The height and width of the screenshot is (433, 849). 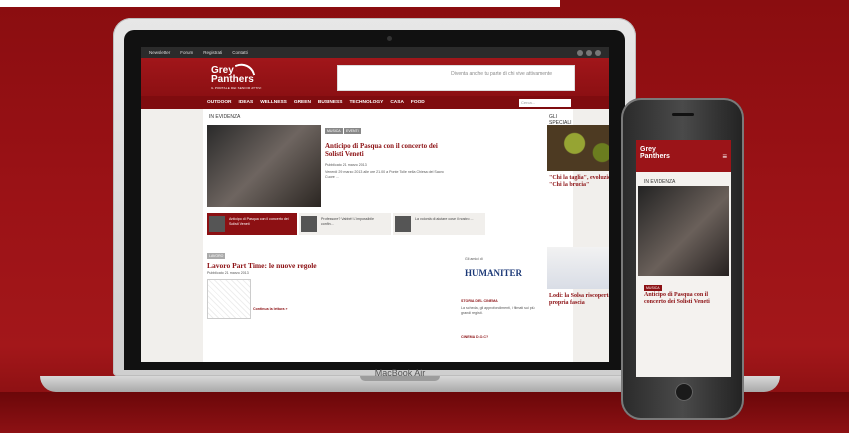 I want to click on twitter-icon, so click(x=589, y=52).